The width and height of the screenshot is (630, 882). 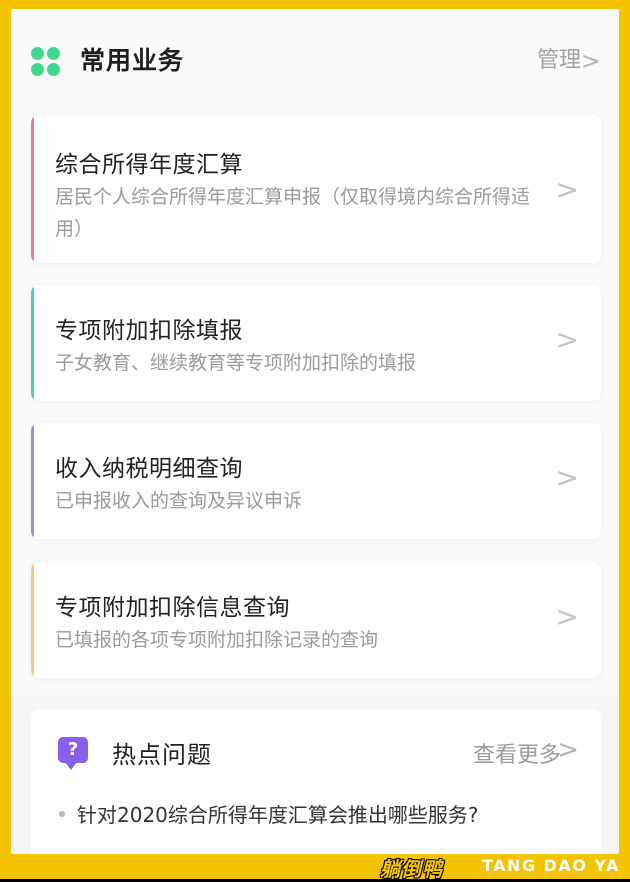 What do you see at coordinates (316, 61) in the screenshot?
I see `section-header: 常用业务 管理 >` at bounding box center [316, 61].